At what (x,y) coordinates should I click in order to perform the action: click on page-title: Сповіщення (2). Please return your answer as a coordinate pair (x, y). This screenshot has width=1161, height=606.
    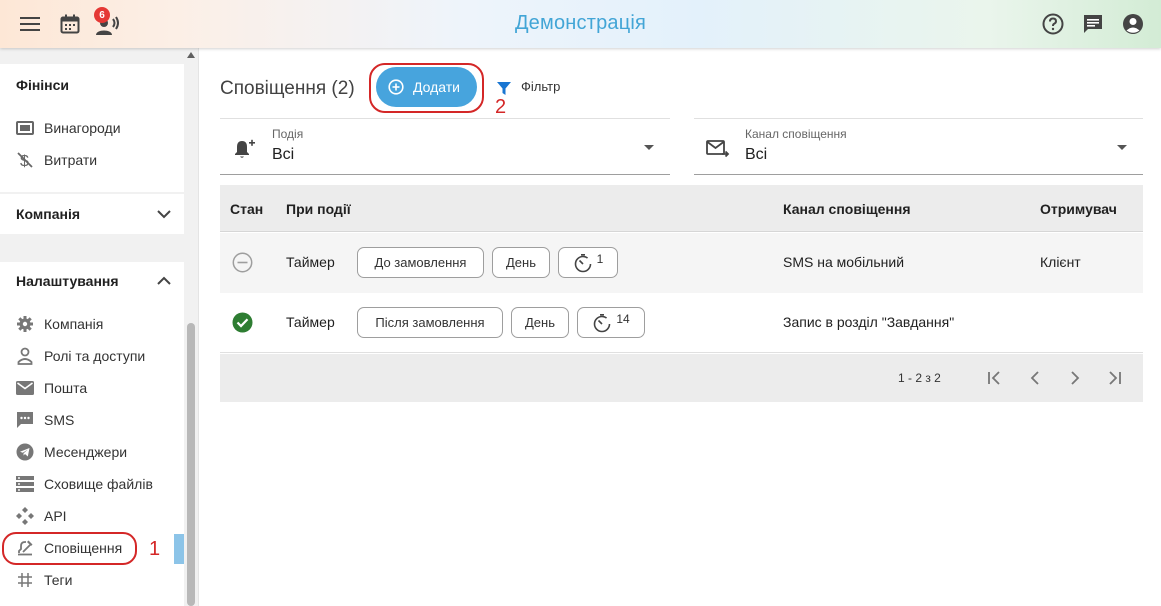
    Looking at the image, I should click on (287, 88).